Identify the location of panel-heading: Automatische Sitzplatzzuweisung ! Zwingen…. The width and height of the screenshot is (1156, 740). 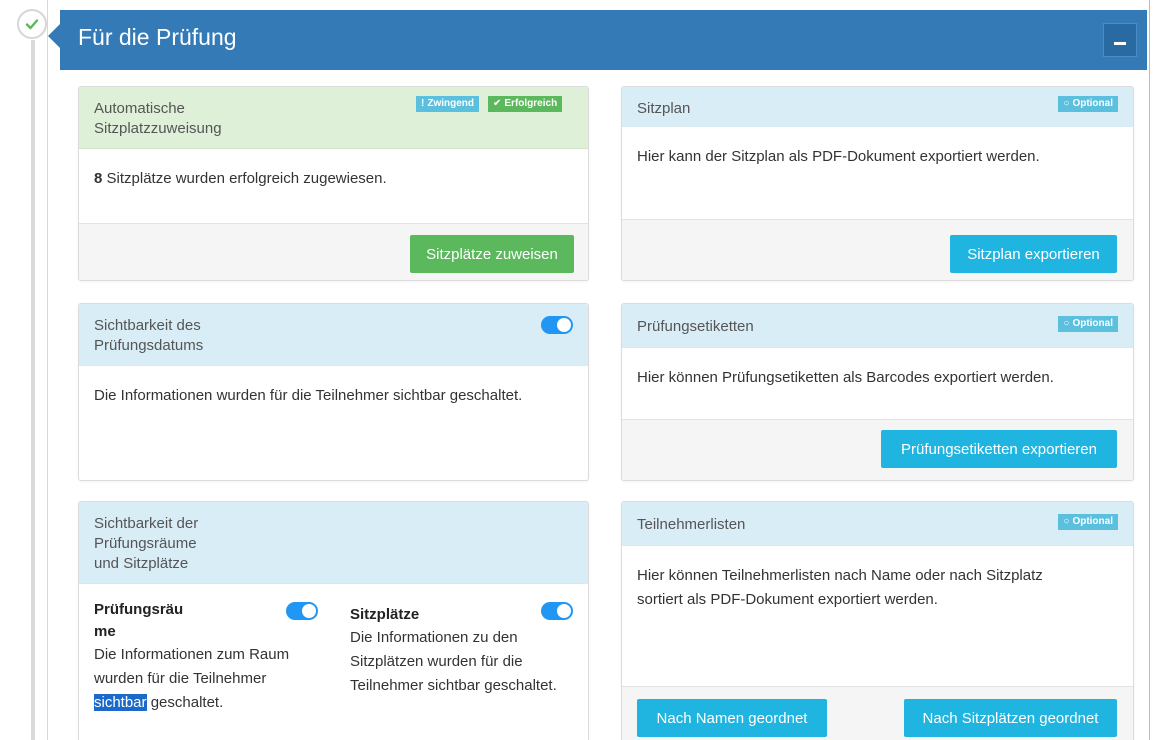
(333, 118).